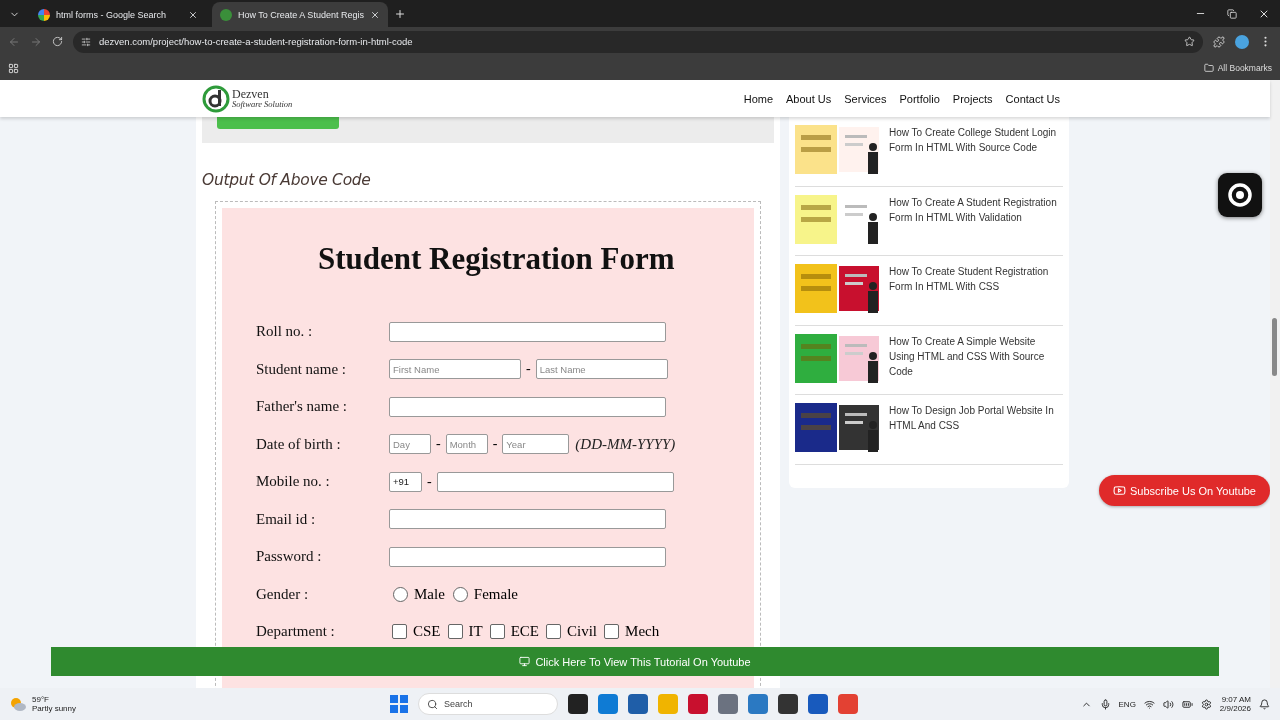  Describe the element at coordinates (919, 98) in the screenshot. I see `nav-link: Portfolio` at that location.